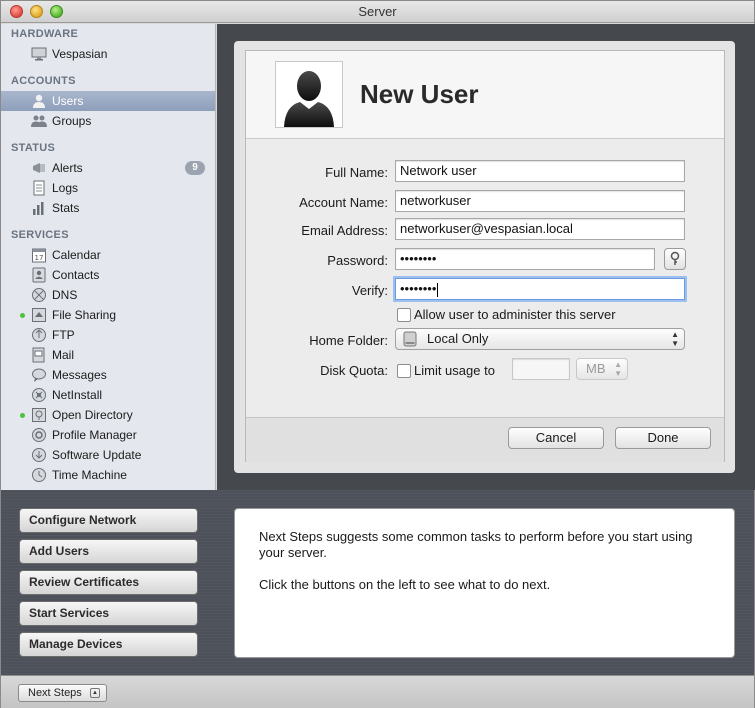 The image size is (755, 708). What do you see at coordinates (195, 168) in the screenshot?
I see `alerts-count-badge: 9` at bounding box center [195, 168].